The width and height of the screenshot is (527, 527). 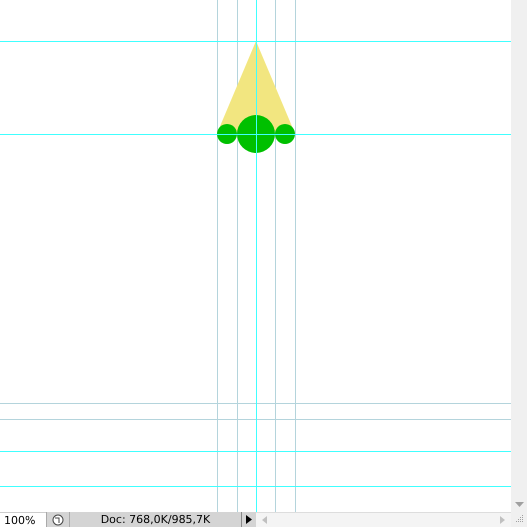 I want to click on zoom-level-field: 100%, so click(x=23, y=519).